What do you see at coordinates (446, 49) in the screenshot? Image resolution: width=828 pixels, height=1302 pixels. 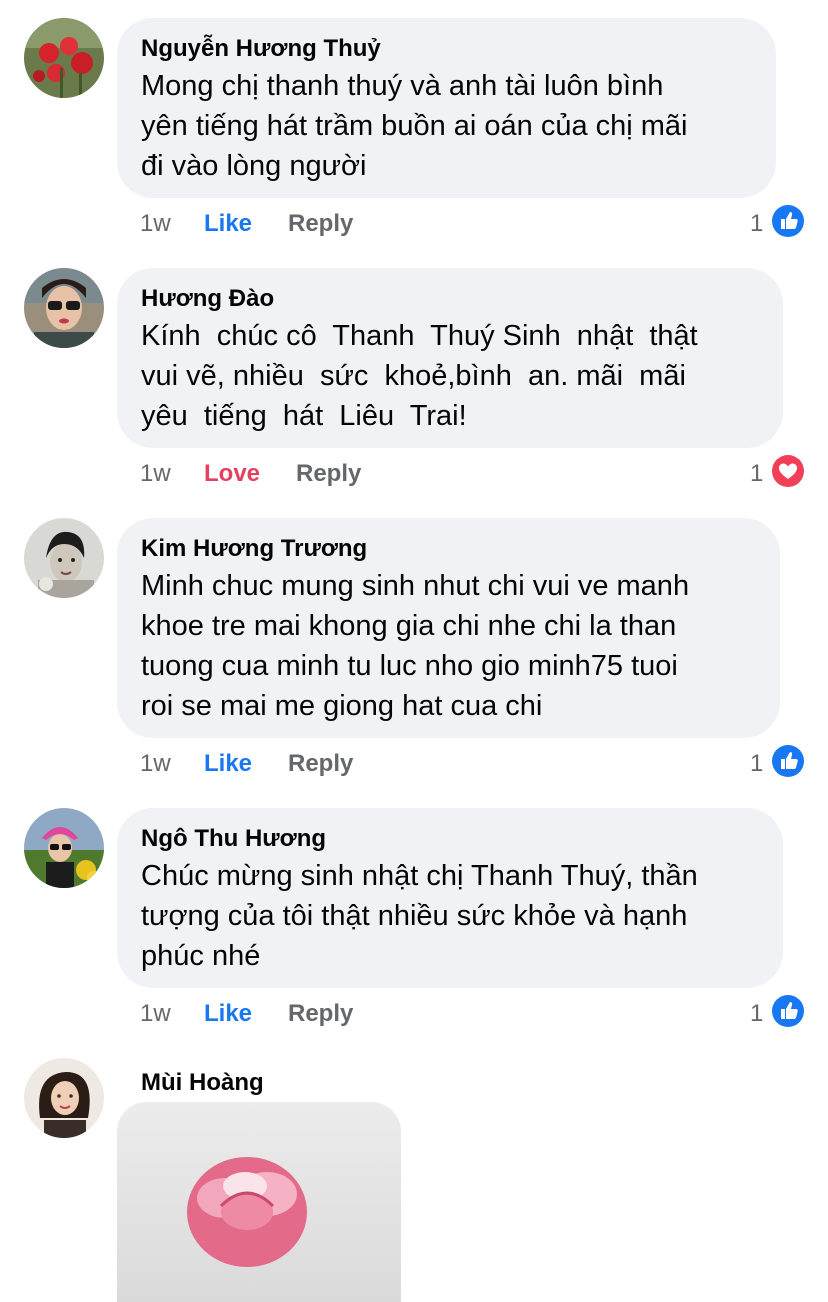 I see `comment-author: Nguyễn Hương Thuỷ` at bounding box center [446, 49].